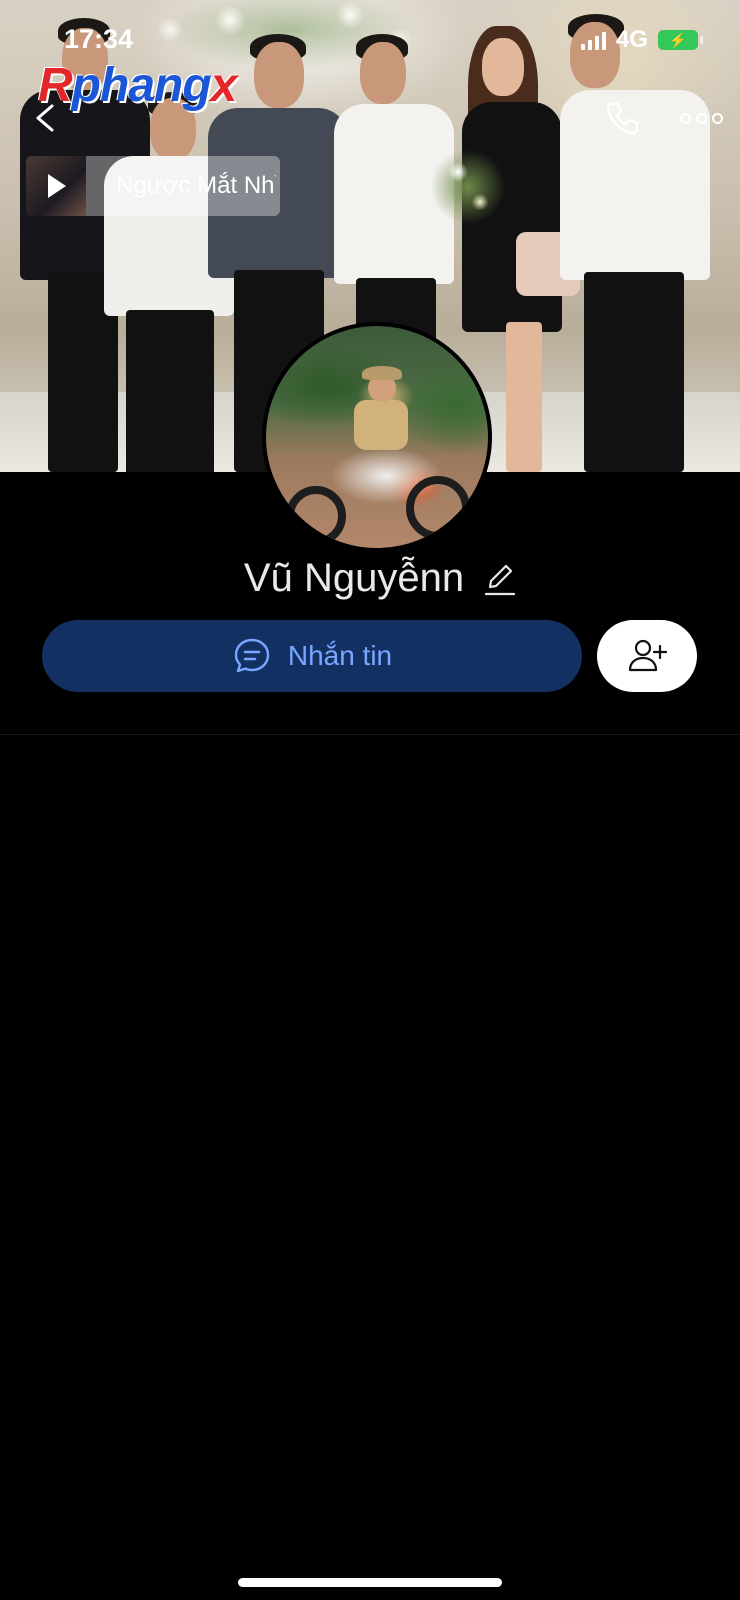  I want to click on music-title: Ngược Mắt Nhìn, so click(196, 185).